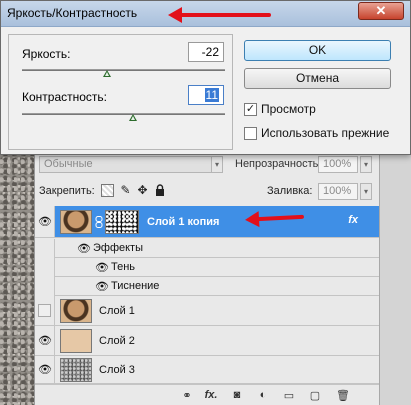 Image resolution: width=411 pixels, height=405 pixels. I want to click on cancel-button: Отмена, so click(317, 78).